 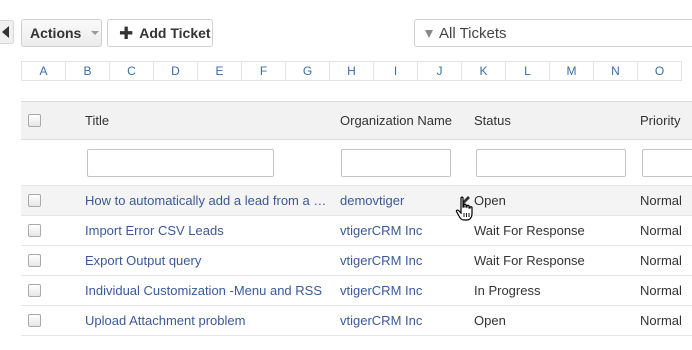 What do you see at coordinates (88, 71) in the screenshot?
I see `alpha-letter-b: B` at bounding box center [88, 71].